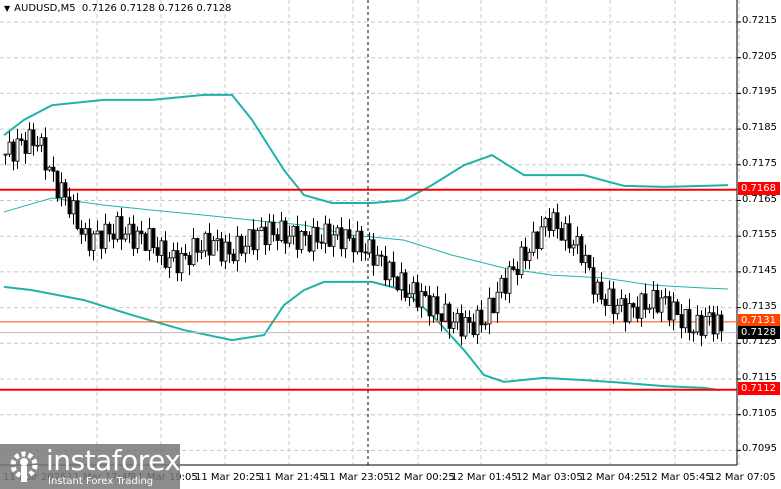 Image resolution: width=781 pixels, height=489 pixels. Describe the element at coordinates (759, 188) in the screenshot. I see `resistance-level-tag: 0.7168` at that location.